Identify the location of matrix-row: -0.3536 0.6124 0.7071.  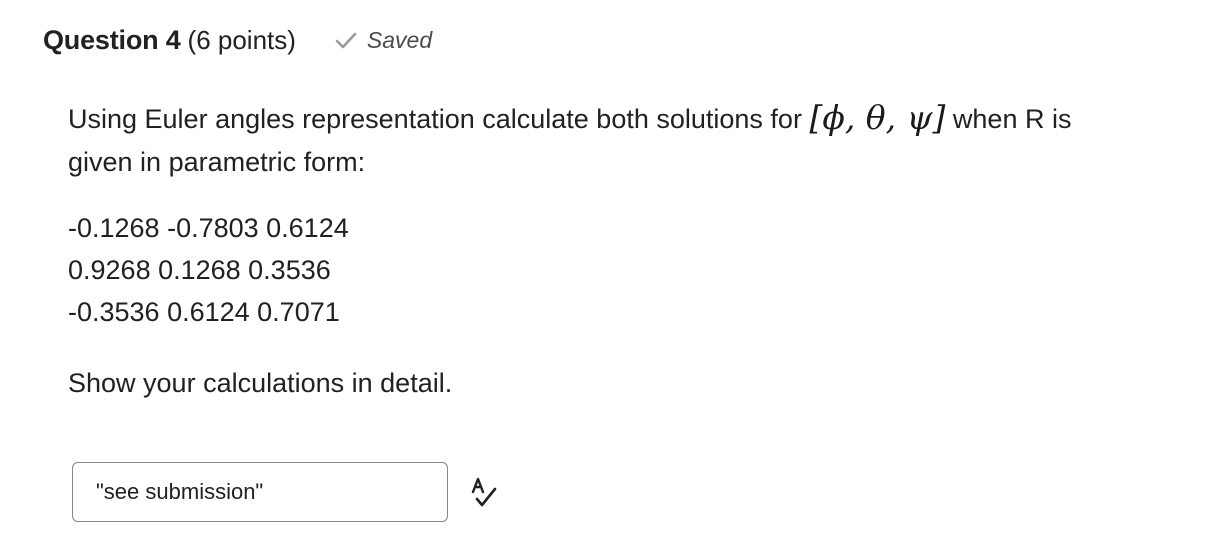
(204, 312).